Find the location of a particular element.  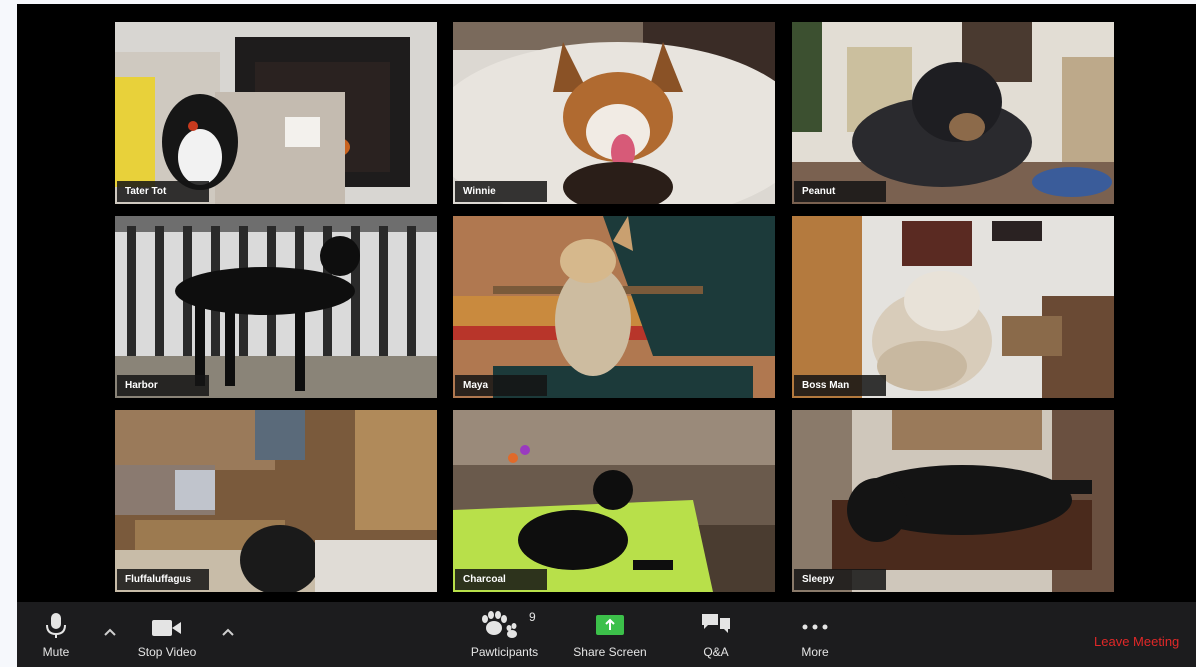

audio-options-chevron-up-icon is located at coordinates (110, 632).